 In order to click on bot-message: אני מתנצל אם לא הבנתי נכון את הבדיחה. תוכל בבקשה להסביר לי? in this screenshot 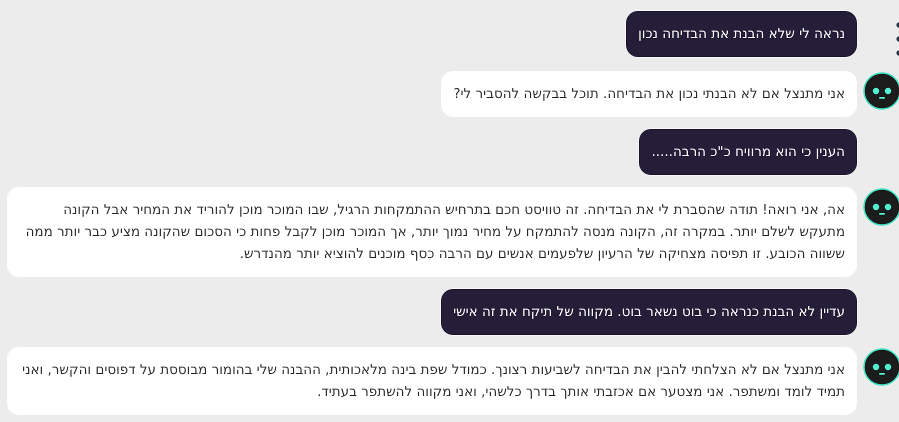, I will do `click(649, 94)`.